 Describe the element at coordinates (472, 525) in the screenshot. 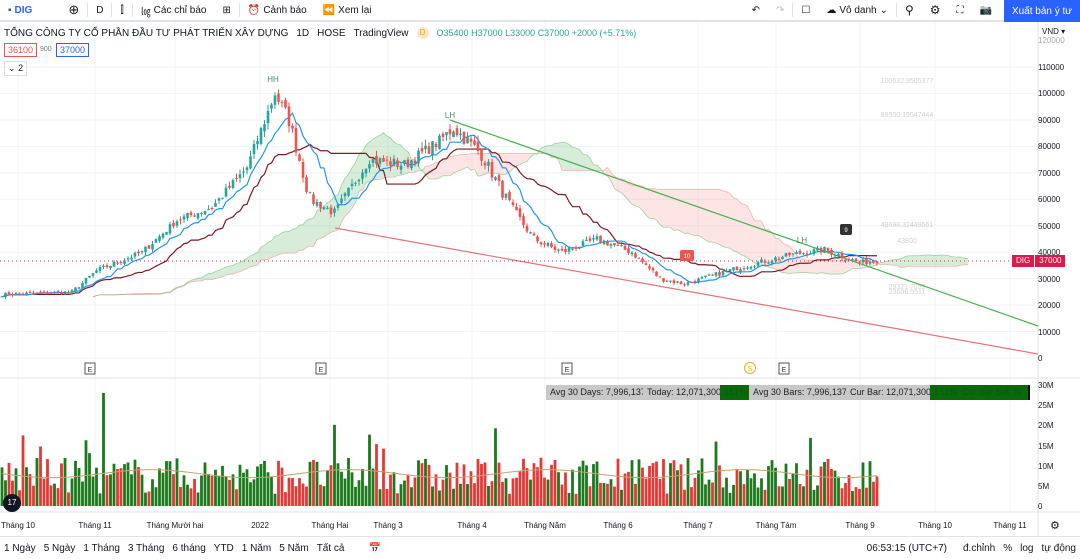

I see `time-tick: Tháng 4` at that location.